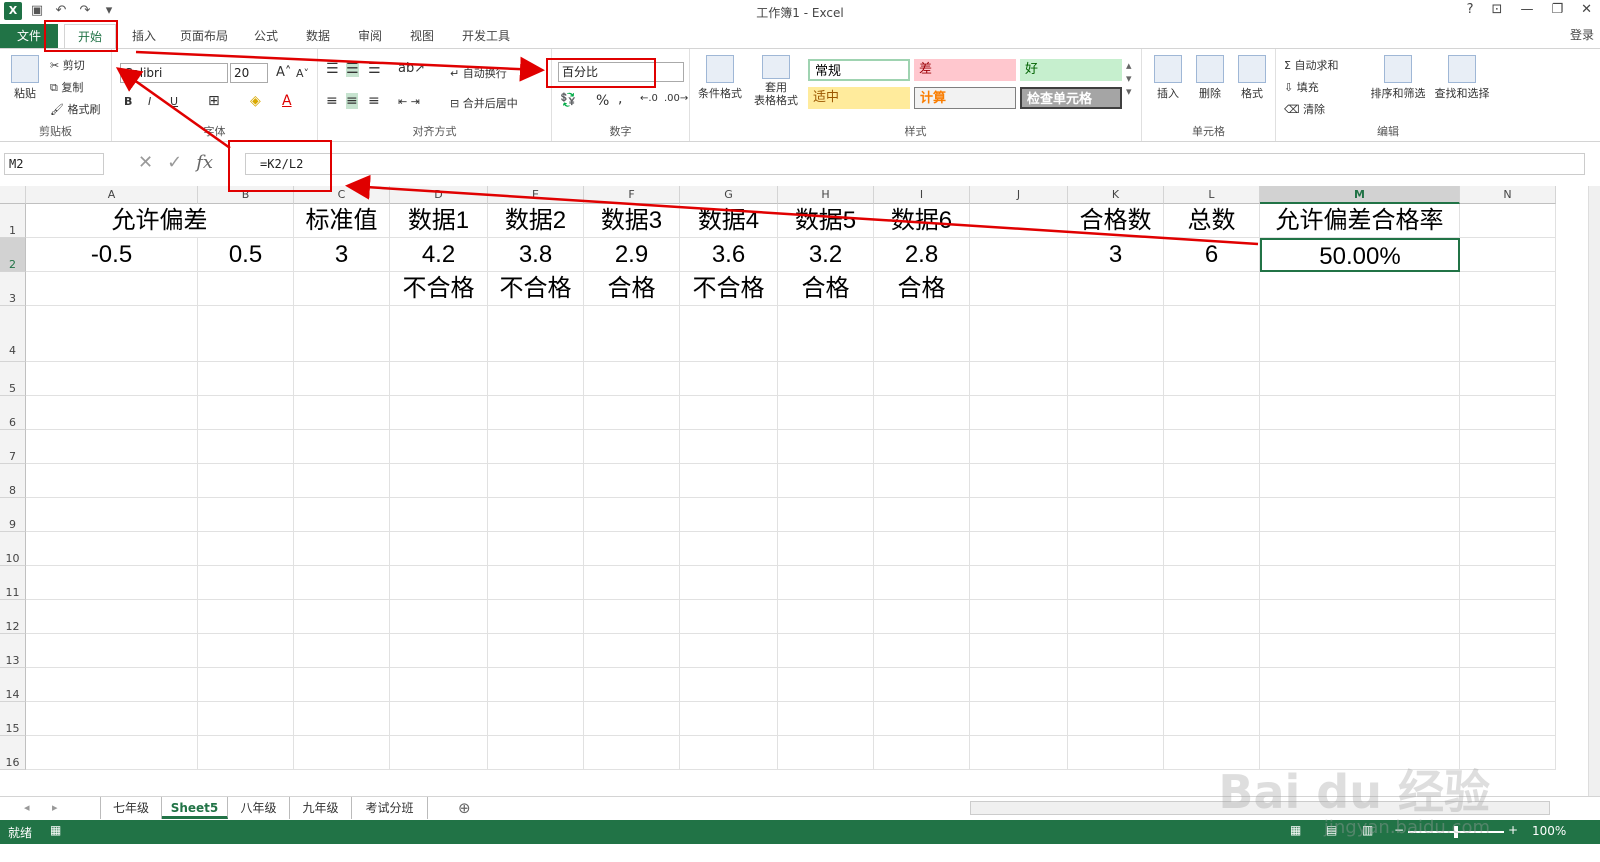  Describe the element at coordinates (1398, 78) in the screenshot. I see `sort-filter-button: 排序和筛选` at that location.